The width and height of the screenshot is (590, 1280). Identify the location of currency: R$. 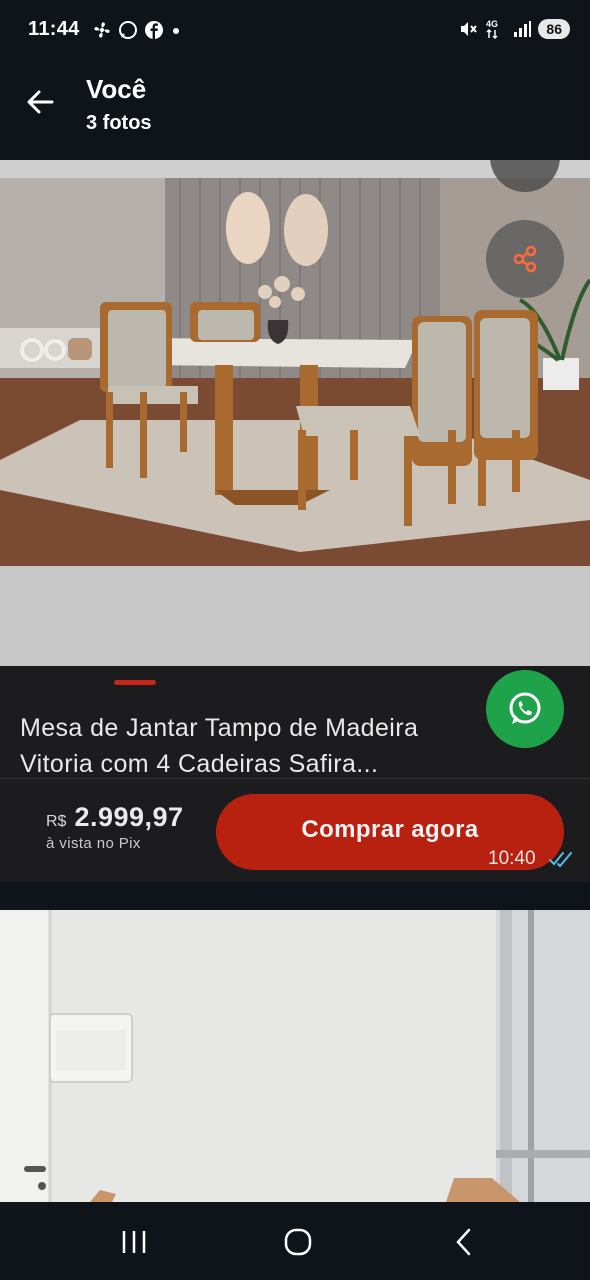
(56, 821).